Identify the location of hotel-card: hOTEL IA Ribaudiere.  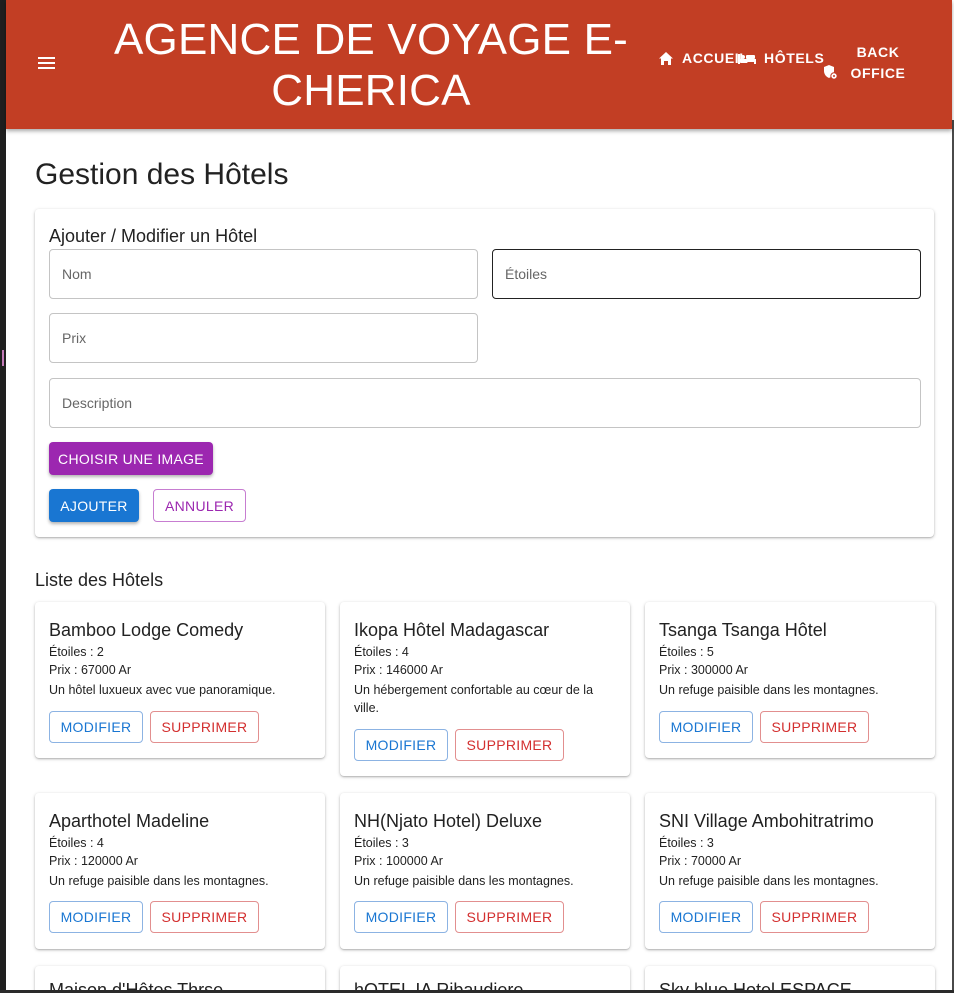
(485, 979).